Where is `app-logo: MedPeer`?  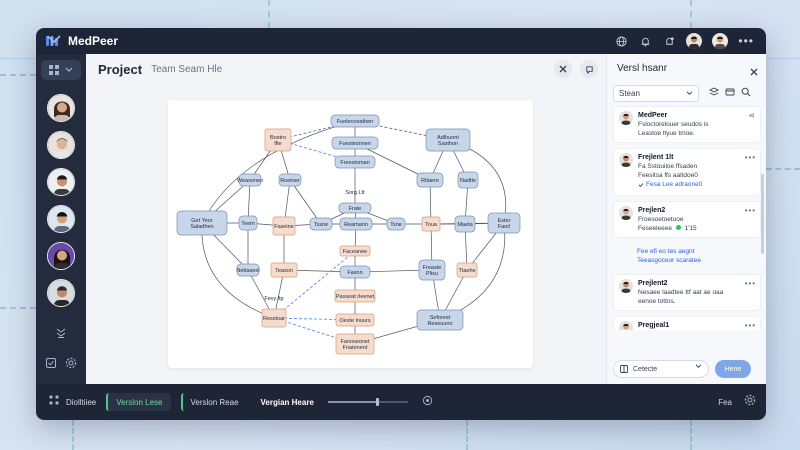
app-logo: MedPeer is located at coordinates (82, 41).